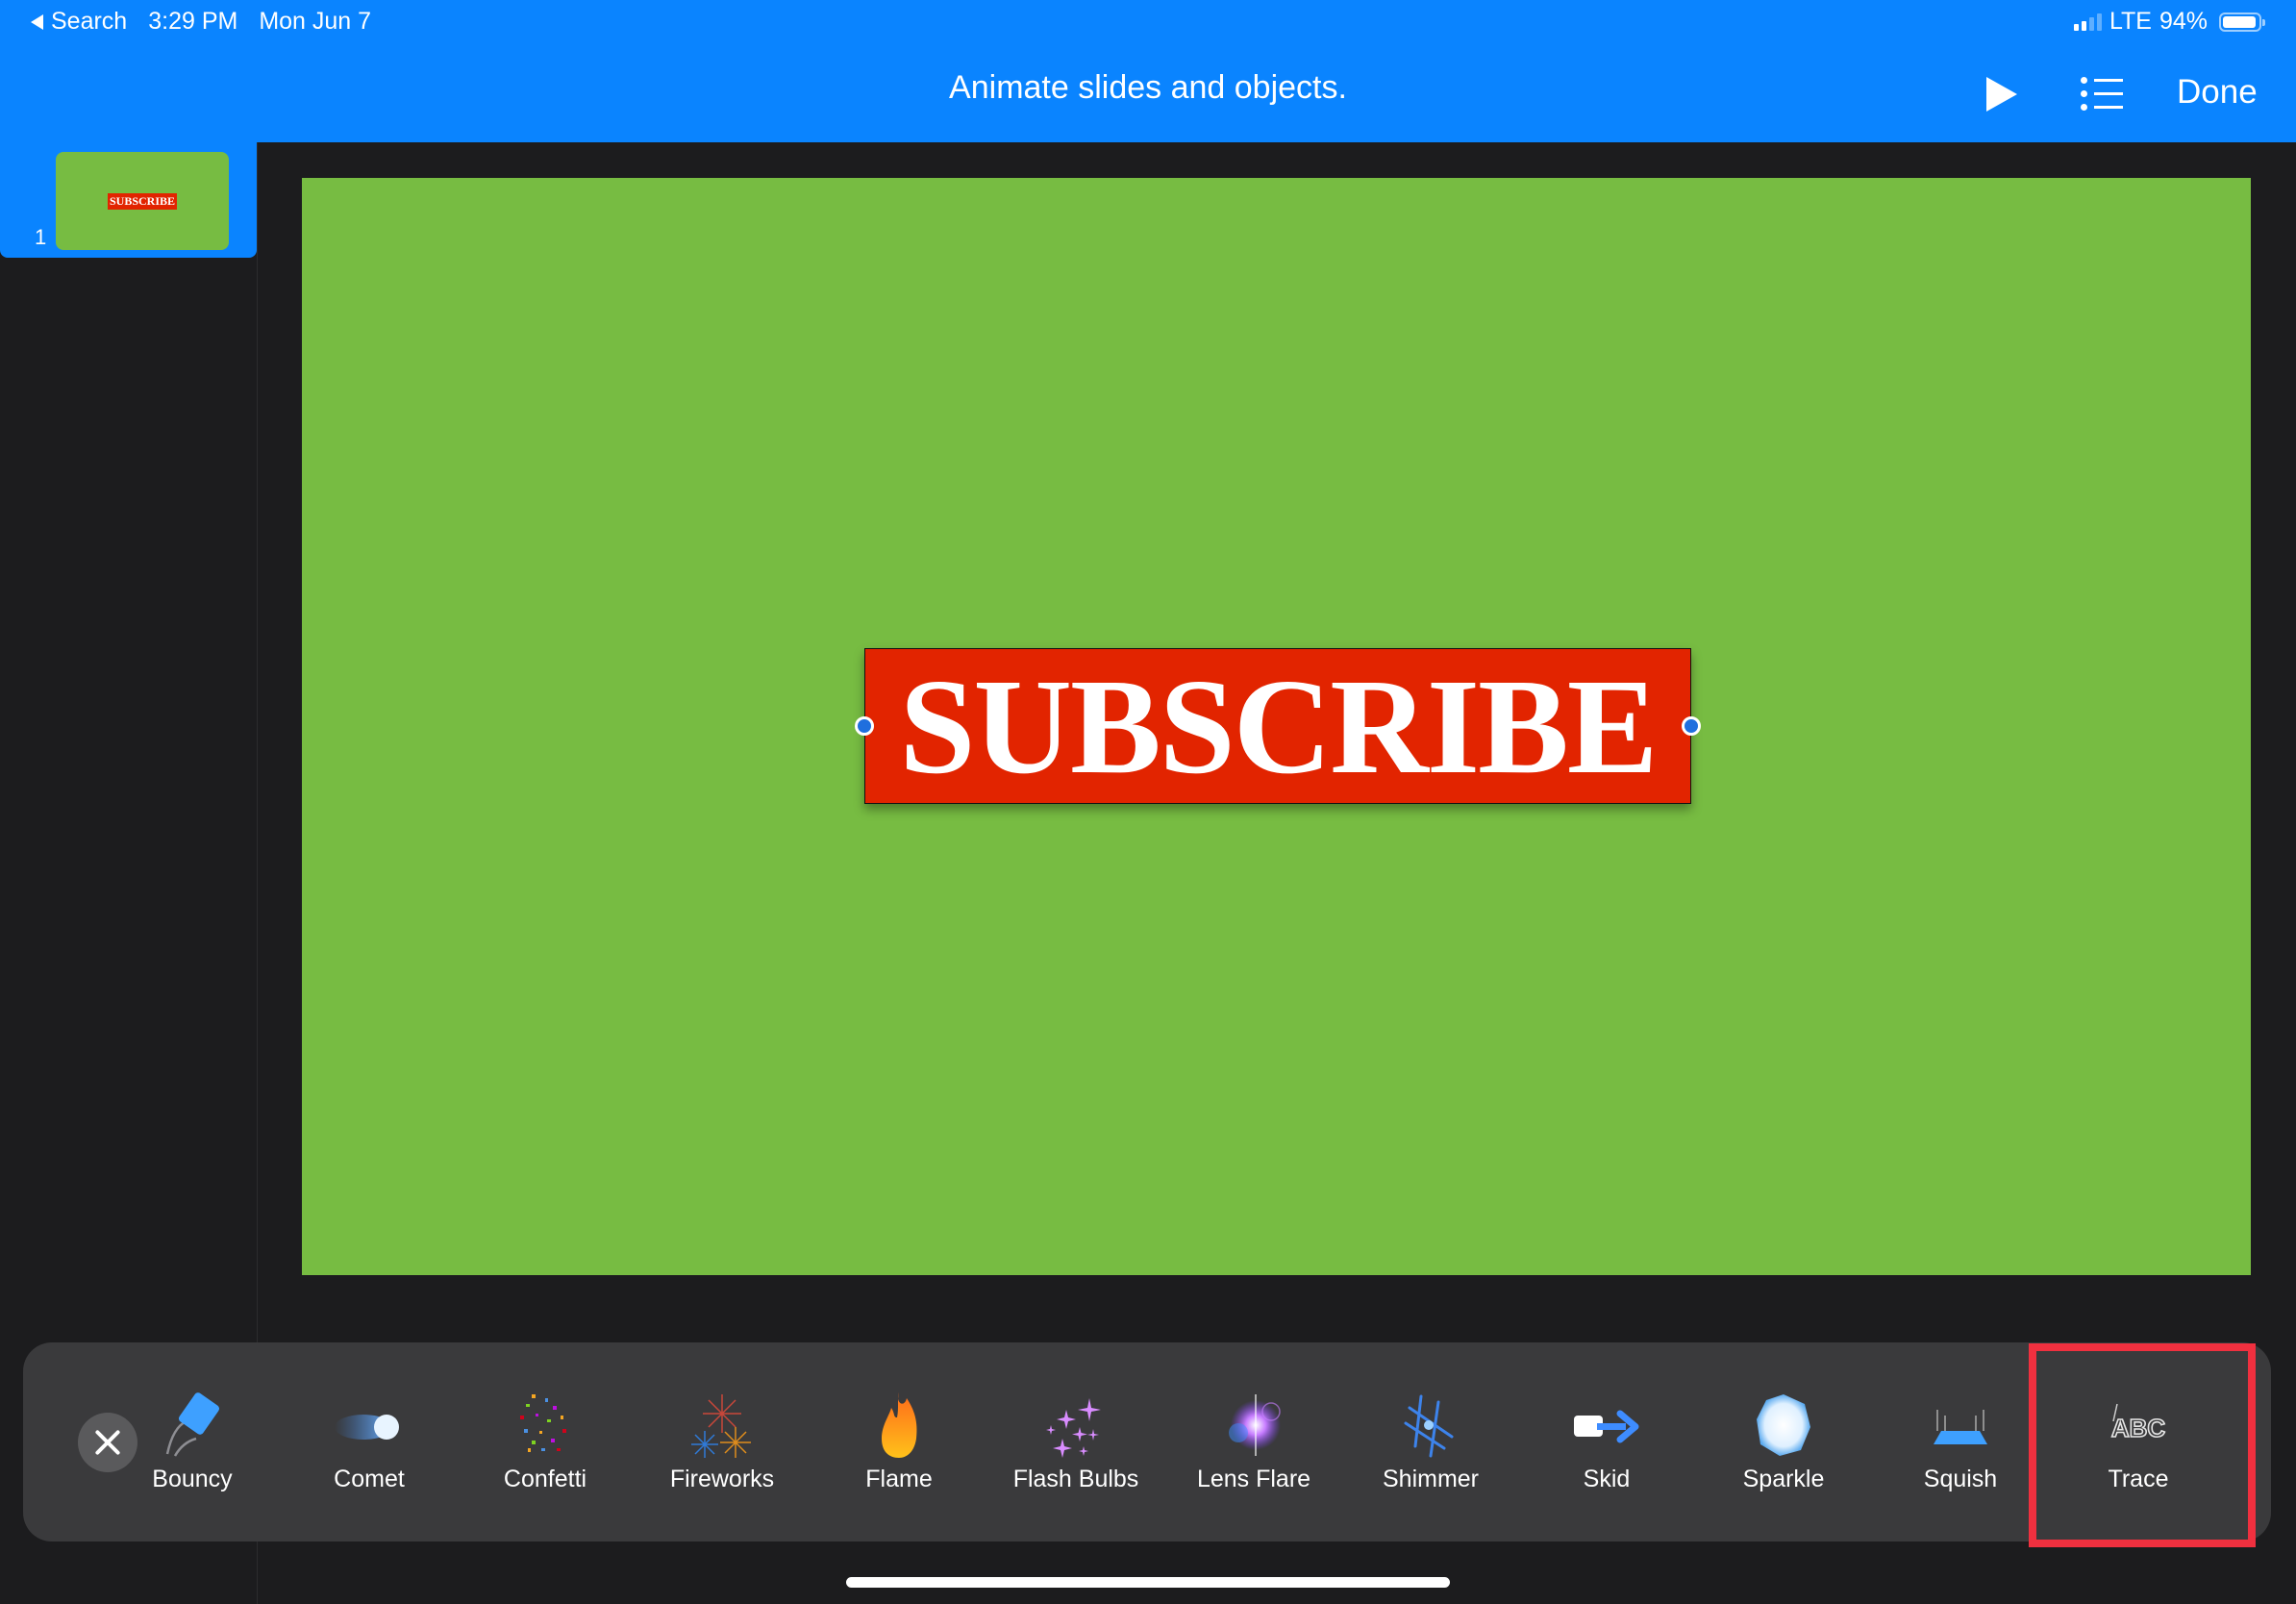 This screenshot has height=1604, width=2296. What do you see at coordinates (1960, 1479) in the screenshot?
I see `effect-label: Squish` at bounding box center [1960, 1479].